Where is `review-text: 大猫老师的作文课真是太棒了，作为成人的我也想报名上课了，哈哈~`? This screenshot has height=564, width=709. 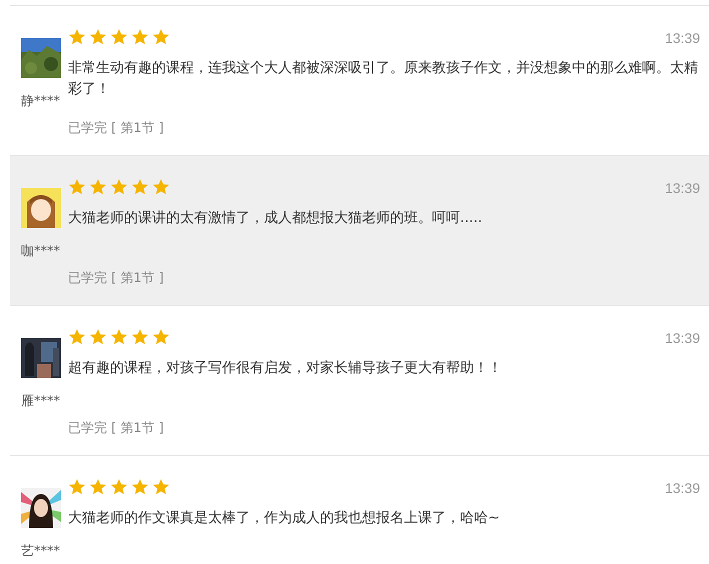 review-text: 大猫老师的作文课真是太棒了，作为成人的我也想报名上课了，哈哈~ is located at coordinates (284, 518).